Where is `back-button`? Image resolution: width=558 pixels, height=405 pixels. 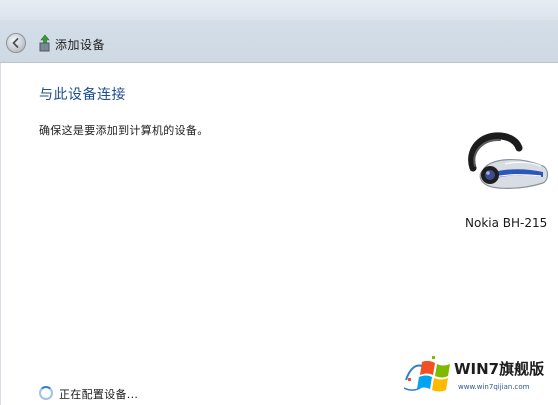
back-button is located at coordinates (16, 43).